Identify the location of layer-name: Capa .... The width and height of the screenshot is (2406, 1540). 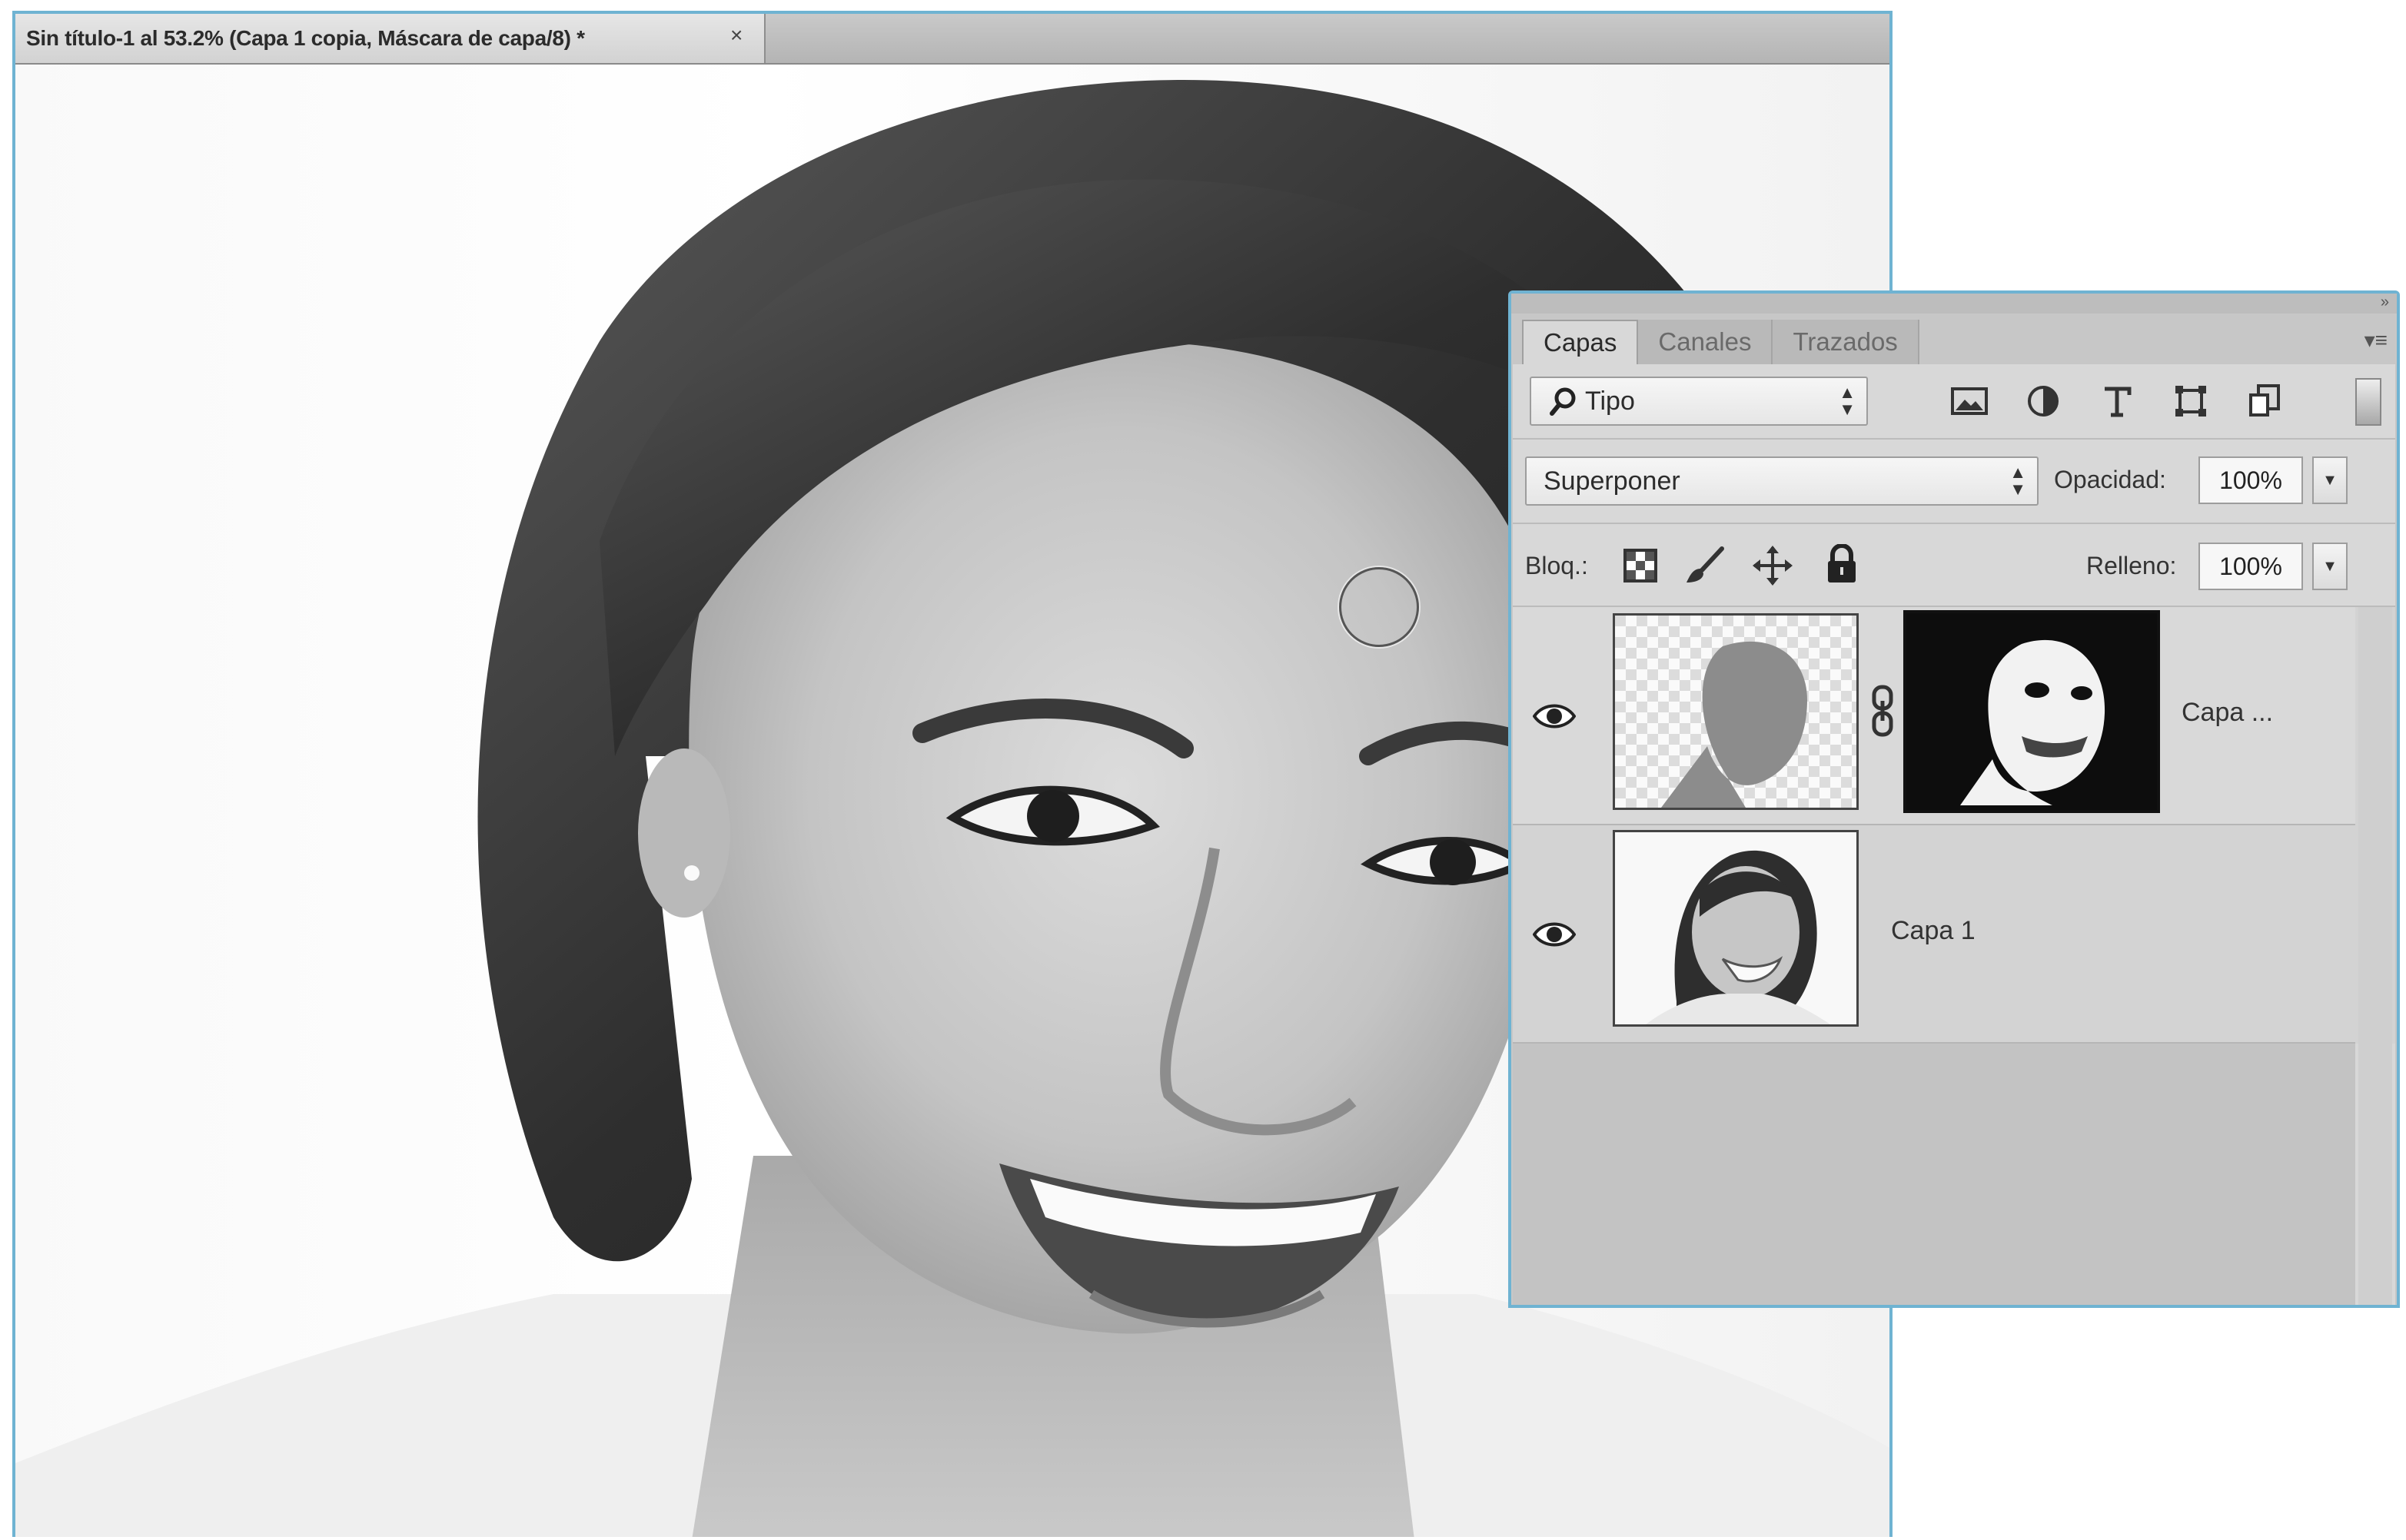
(2228, 713).